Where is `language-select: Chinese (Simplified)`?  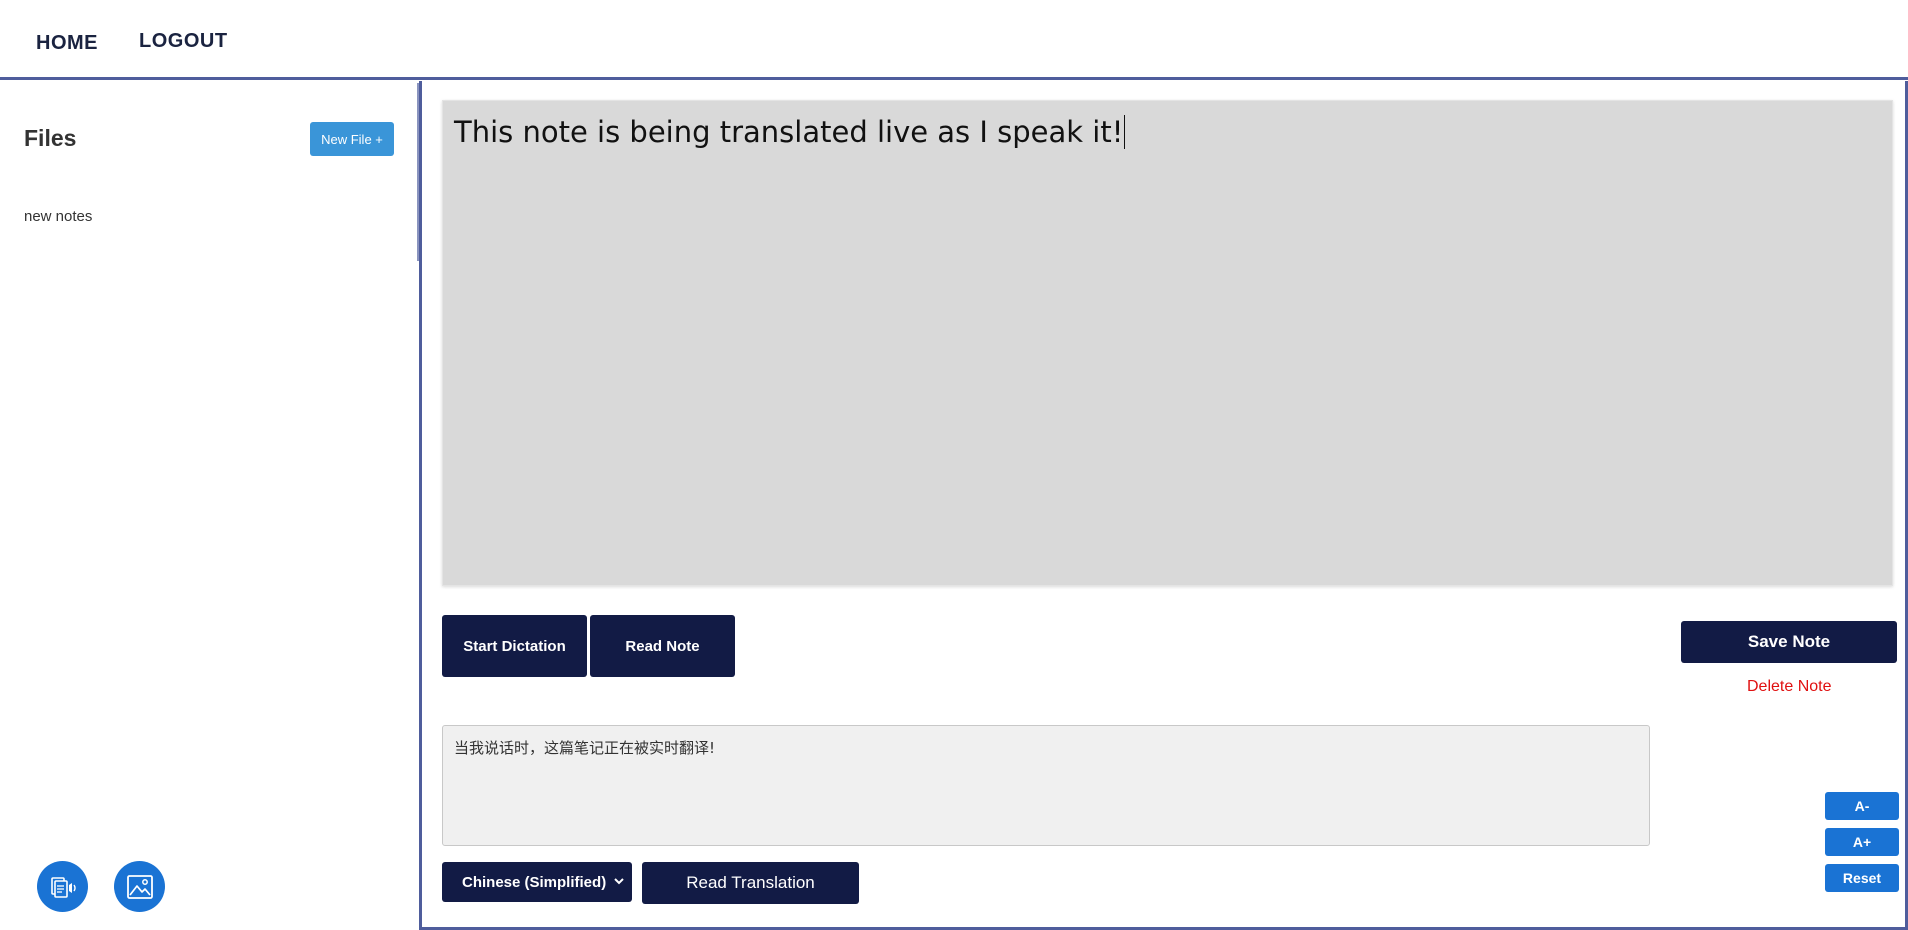
language-select: Chinese (Simplified) is located at coordinates (537, 882).